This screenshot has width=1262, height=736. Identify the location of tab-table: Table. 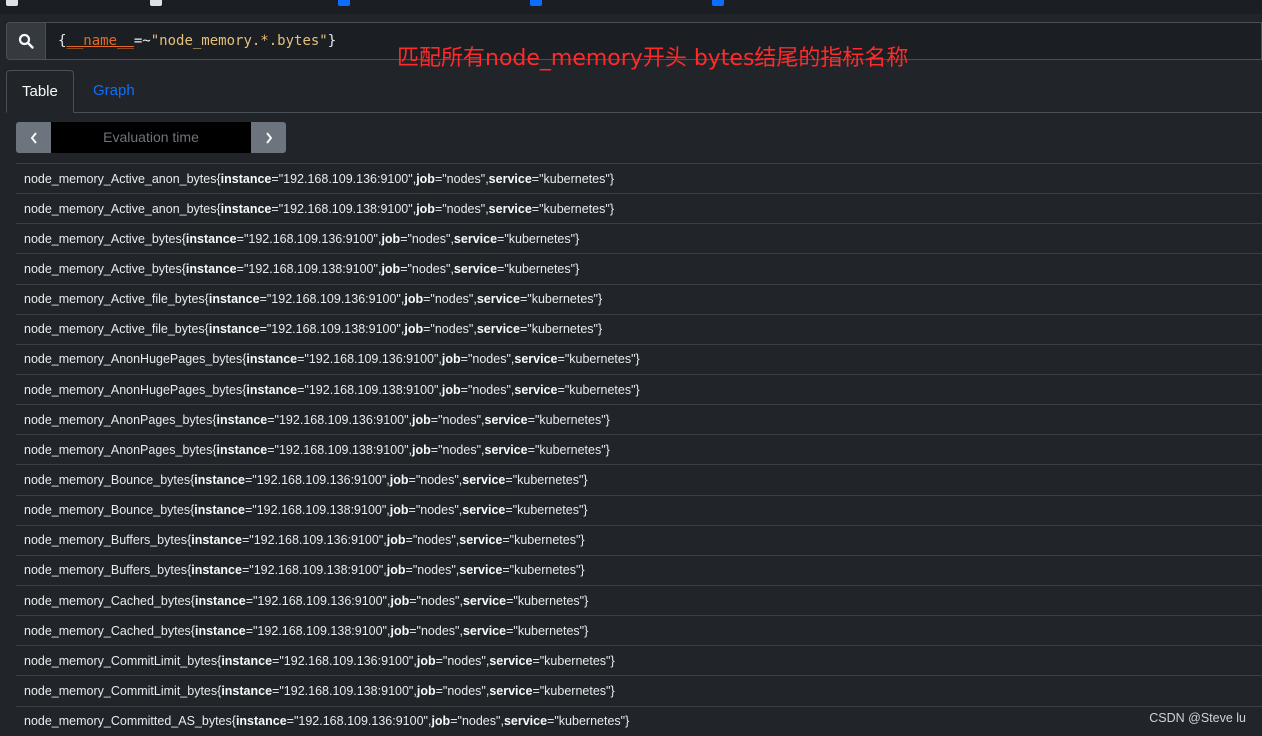
(40, 91).